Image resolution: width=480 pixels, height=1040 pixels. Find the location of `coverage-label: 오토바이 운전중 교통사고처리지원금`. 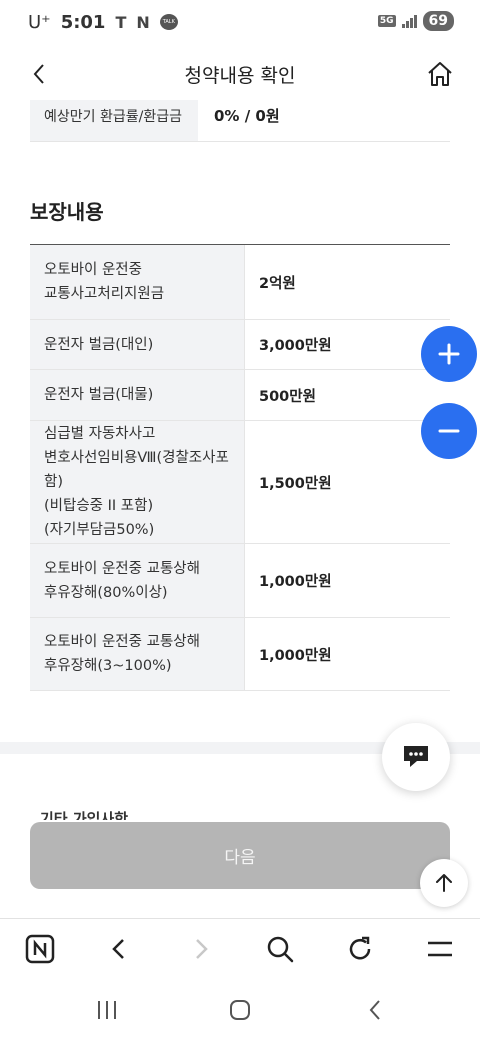

coverage-label: 오토바이 운전중 교통사고처리지원금 is located at coordinates (137, 282).